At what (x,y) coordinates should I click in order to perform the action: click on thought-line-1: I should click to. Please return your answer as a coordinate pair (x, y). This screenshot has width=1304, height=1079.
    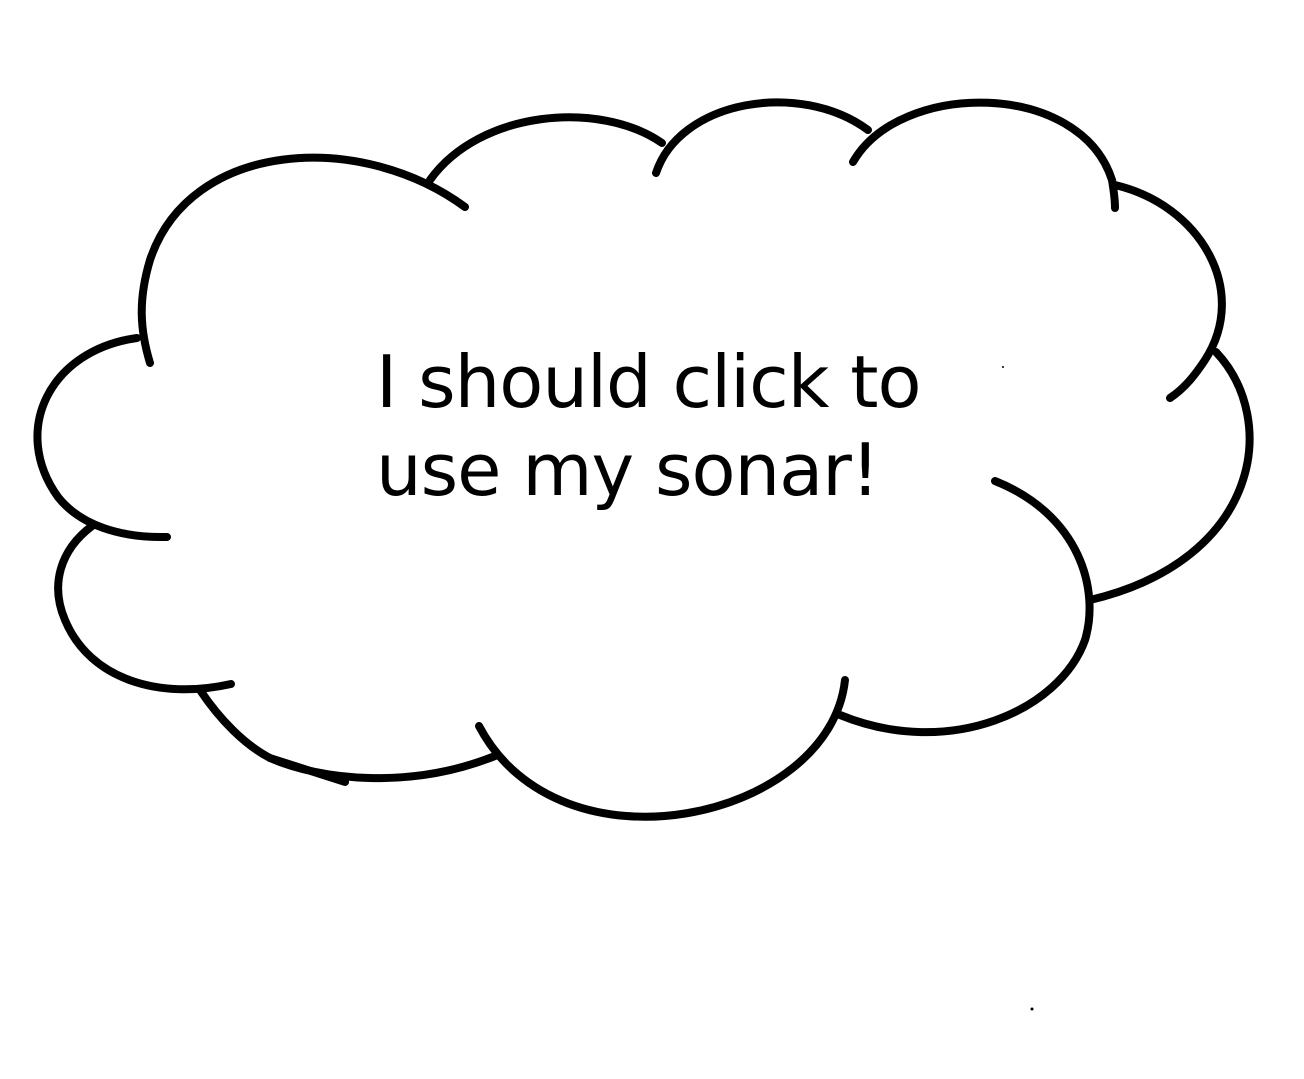
    Looking at the image, I should click on (649, 382).